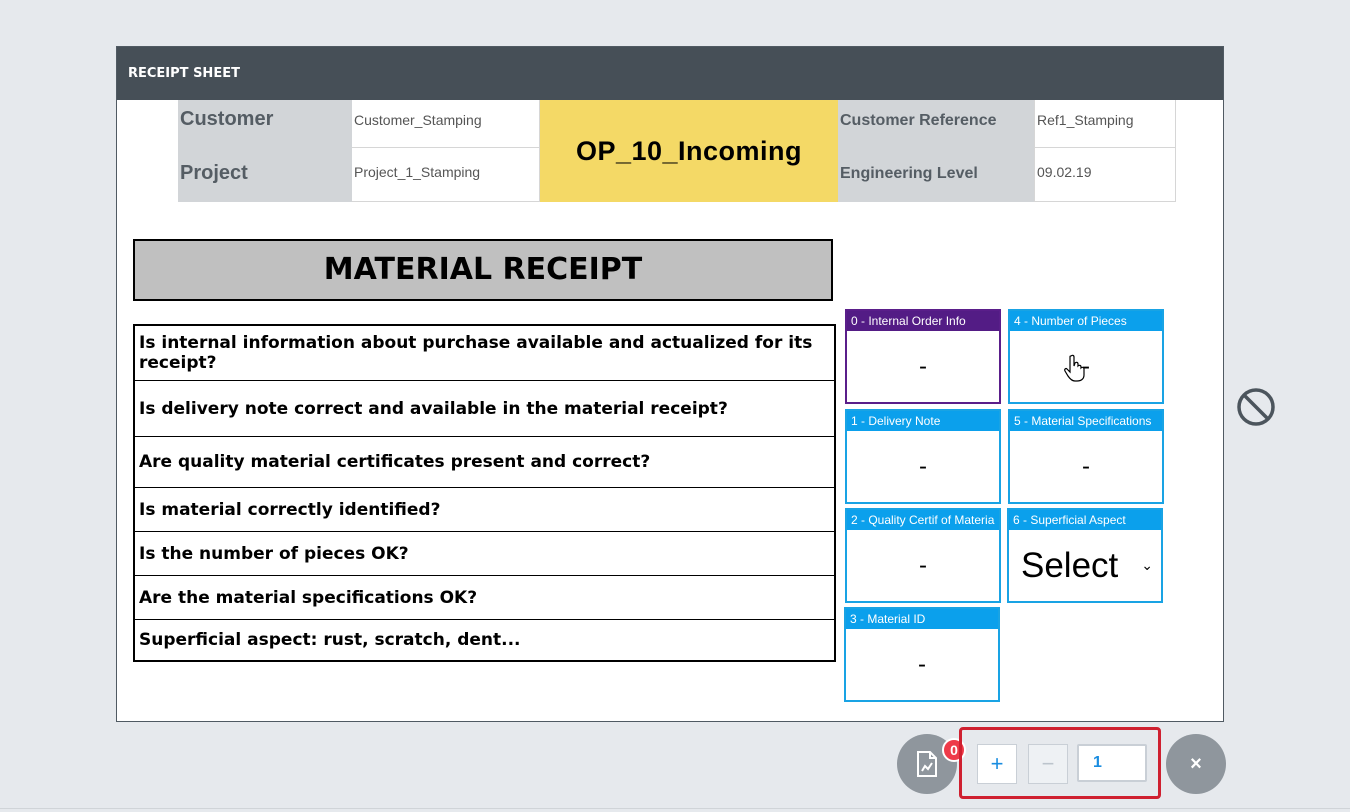 The image size is (1350, 812). What do you see at coordinates (675, 808) in the screenshot?
I see `bottom-divider` at bounding box center [675, 808].